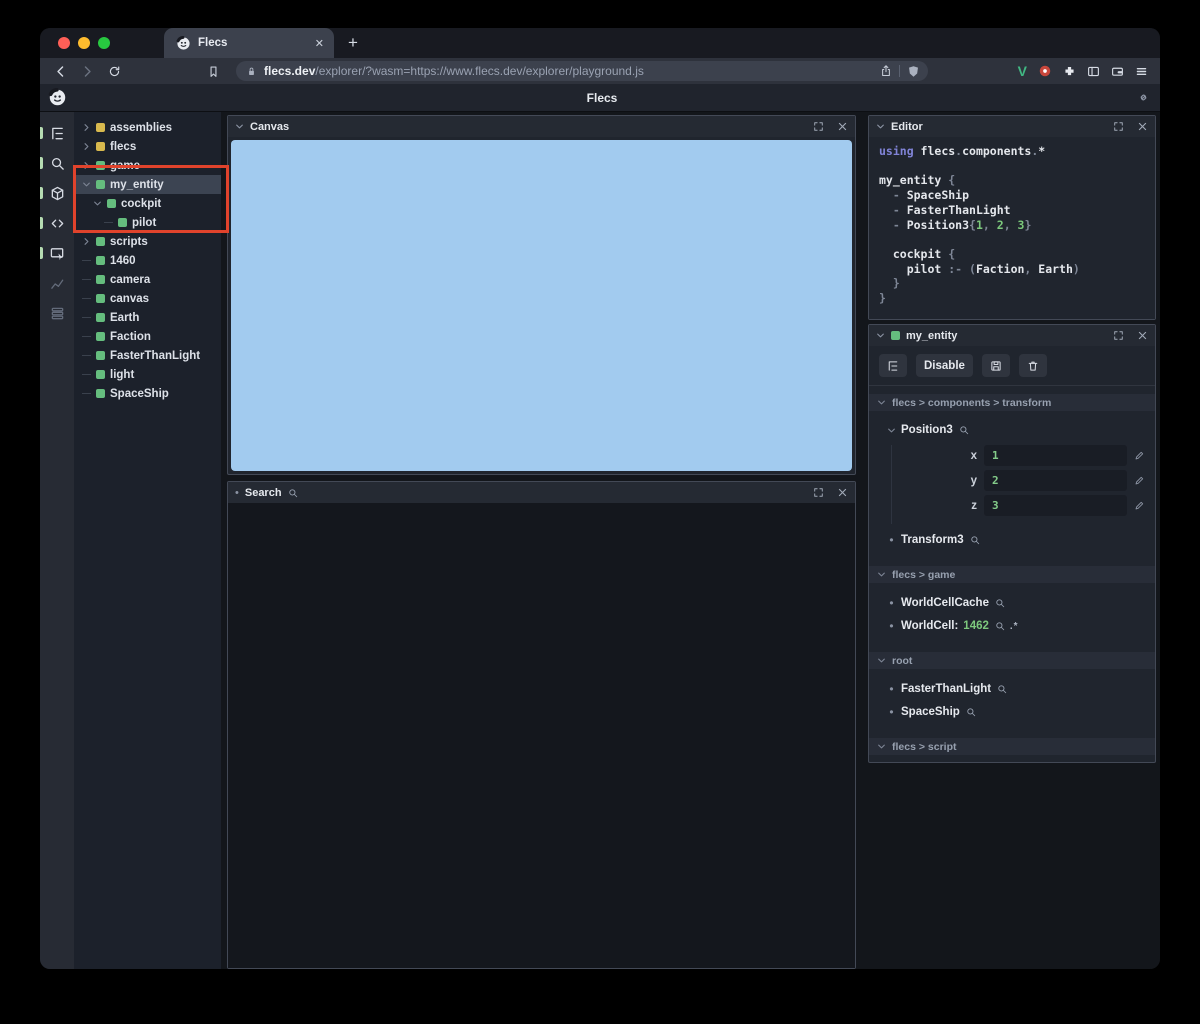 The width and height of the screenshot is (1200, 1024). I want to click on field-value-input: 3, so click(1055, 505).